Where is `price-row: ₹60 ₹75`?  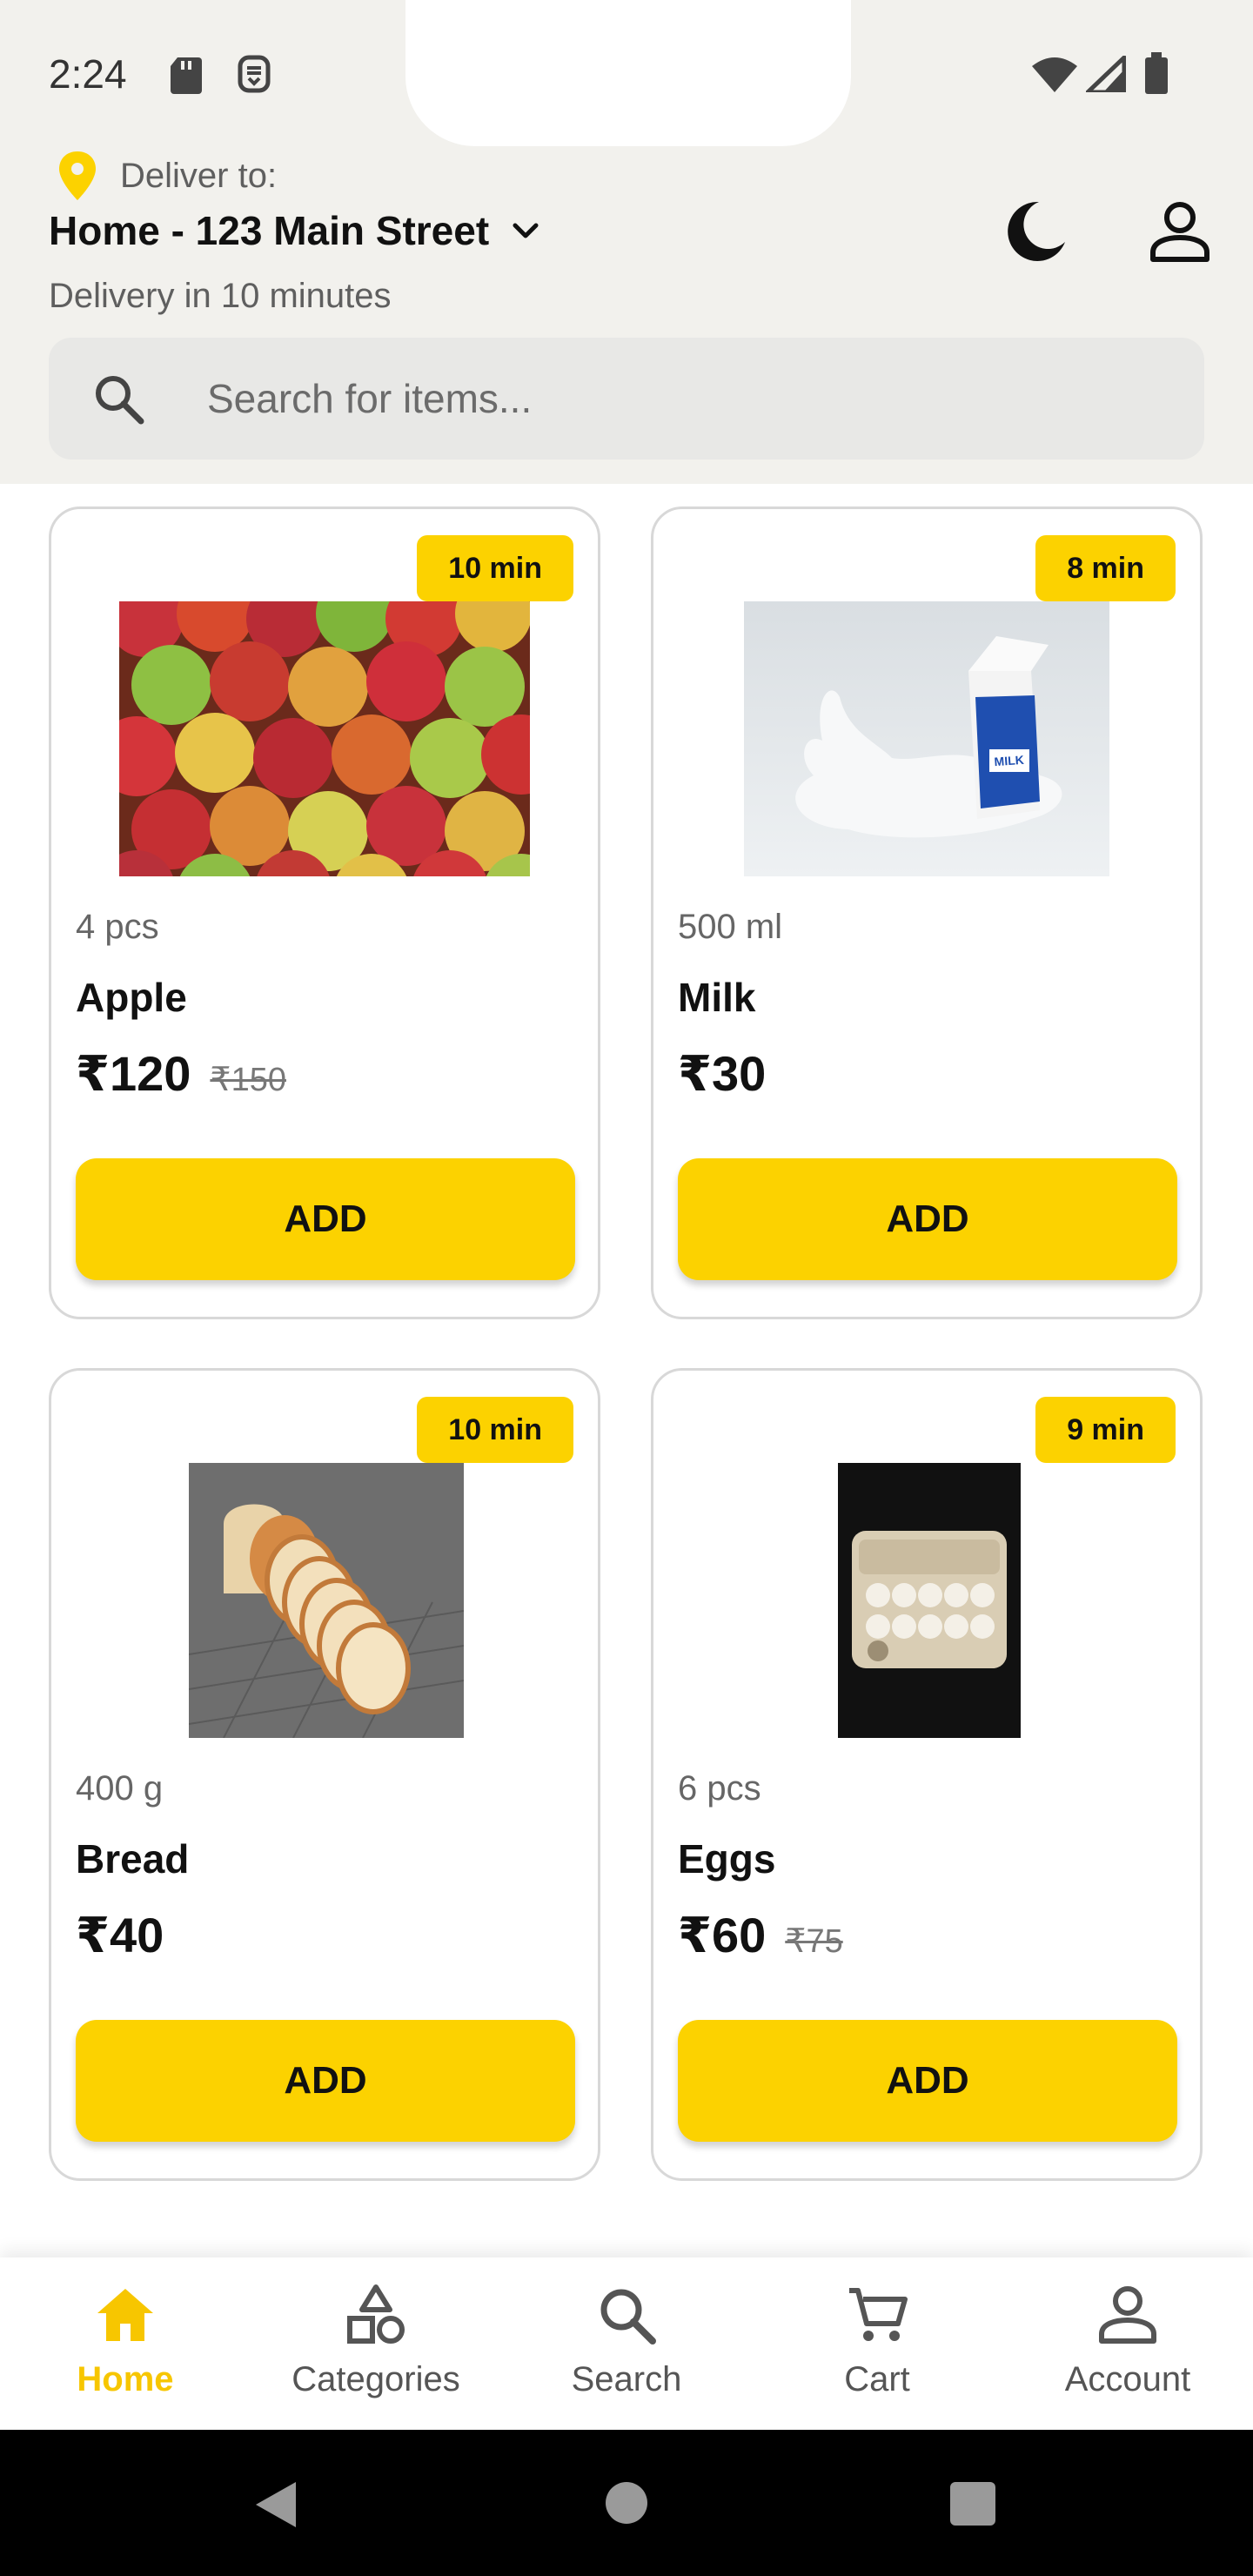
price-row: ₹60 ₹75 is located at coordinates (760, 1936).